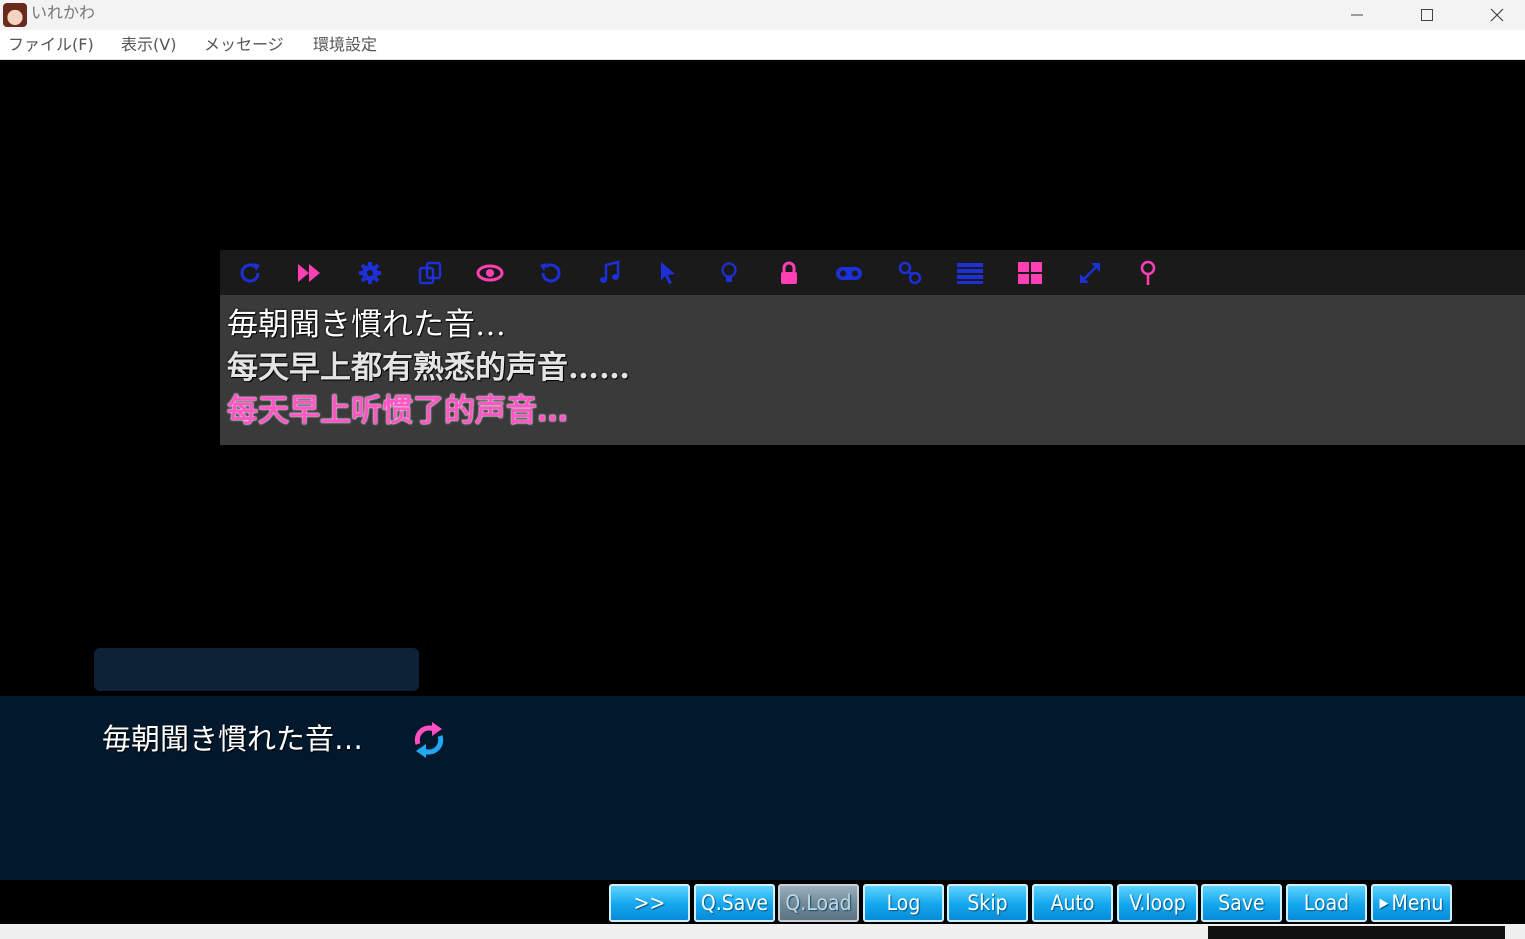 The width and height of the screenshot is (1525, 939). What do you see at coordinates (550, 273) in the screenshot?
I see `undo-icon` at bounding box center [550, 273].